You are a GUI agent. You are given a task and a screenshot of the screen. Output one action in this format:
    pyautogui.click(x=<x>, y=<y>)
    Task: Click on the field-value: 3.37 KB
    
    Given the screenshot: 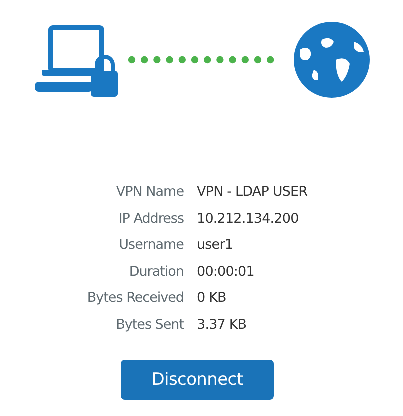 What is the action you would take?
    pyautogui.click(x=222, y=325)
    